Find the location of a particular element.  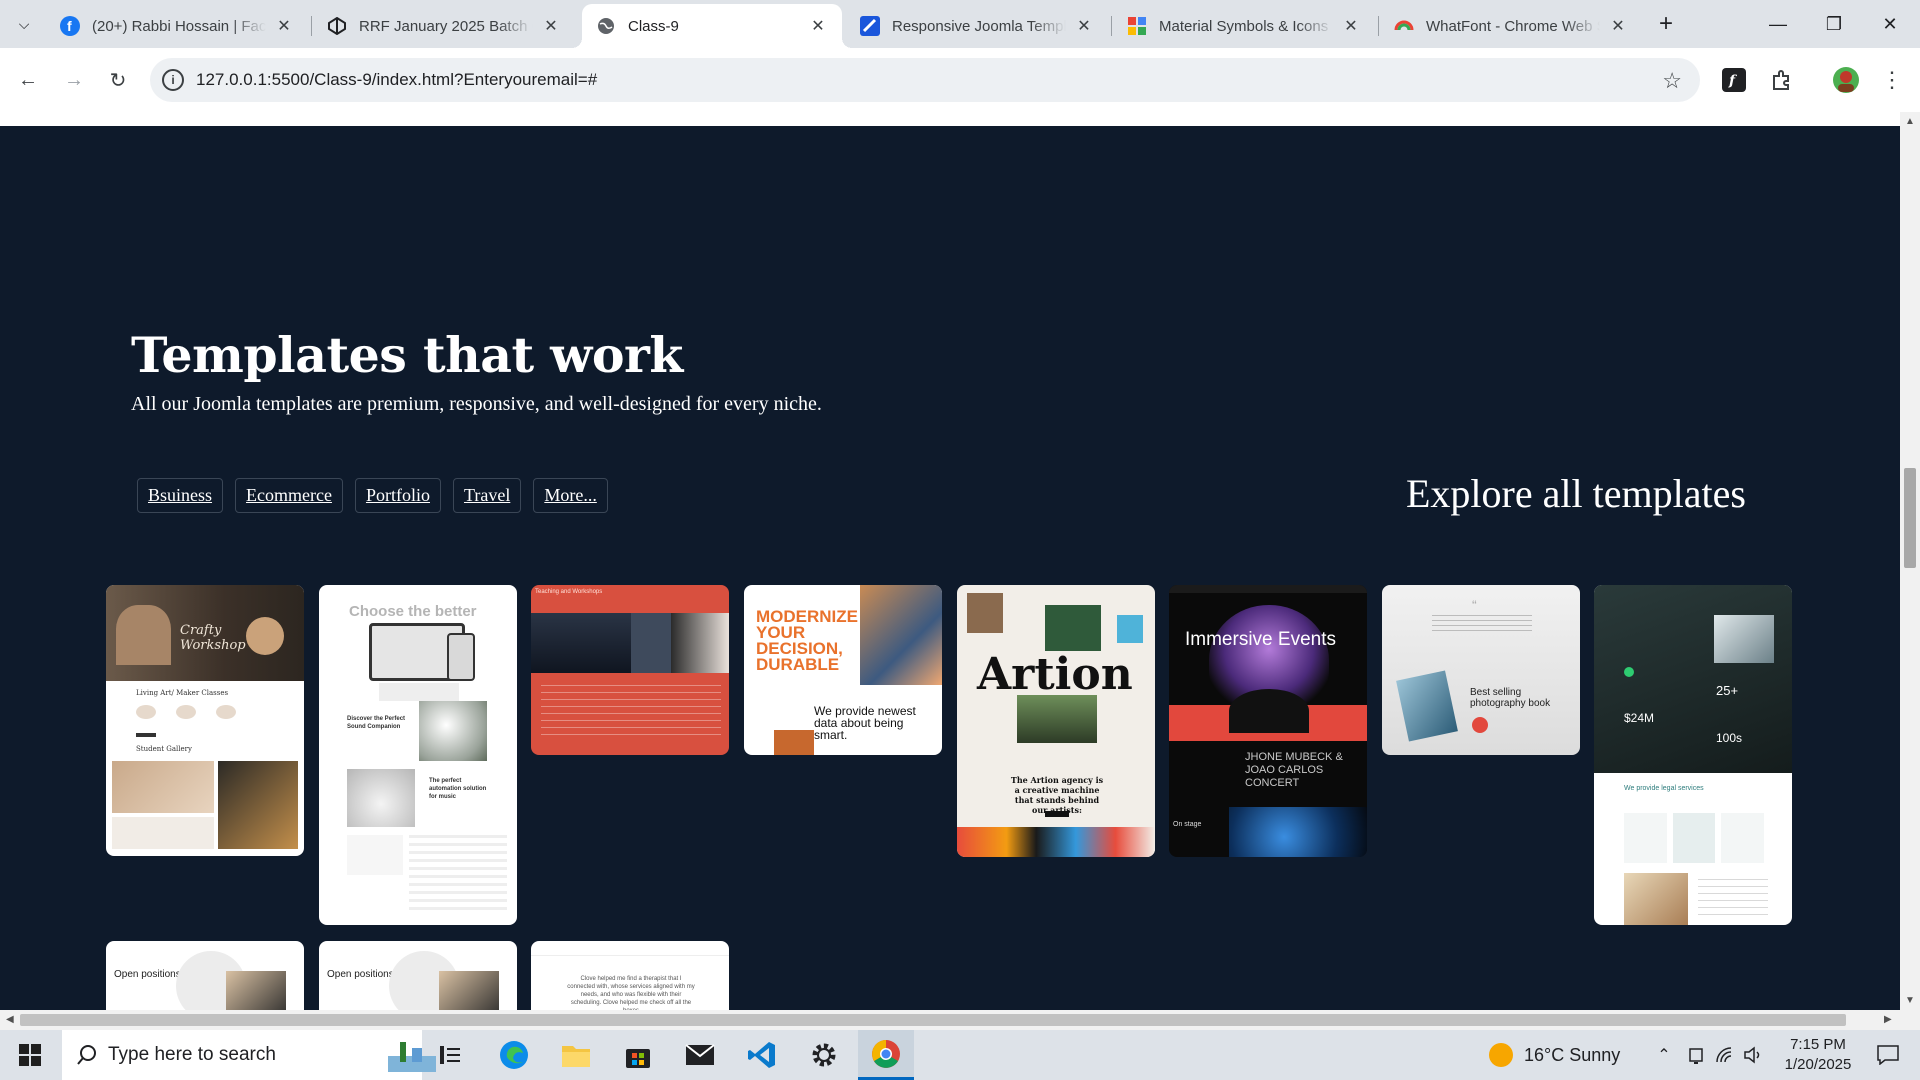

speaker-icon is located at coordinates (1752, 1055).